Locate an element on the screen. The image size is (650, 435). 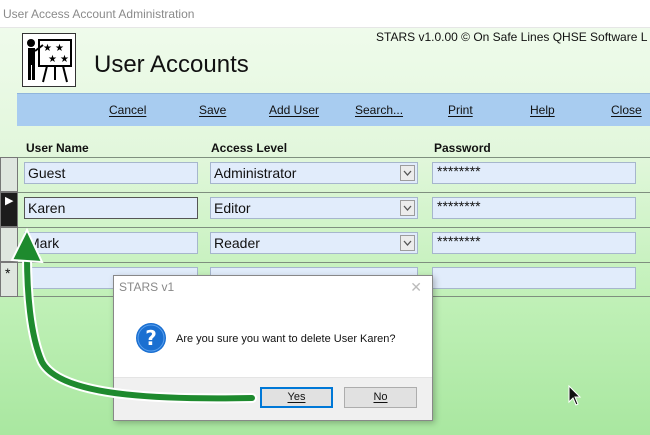
new-row-marker: * is located at coordinates (8, 273).